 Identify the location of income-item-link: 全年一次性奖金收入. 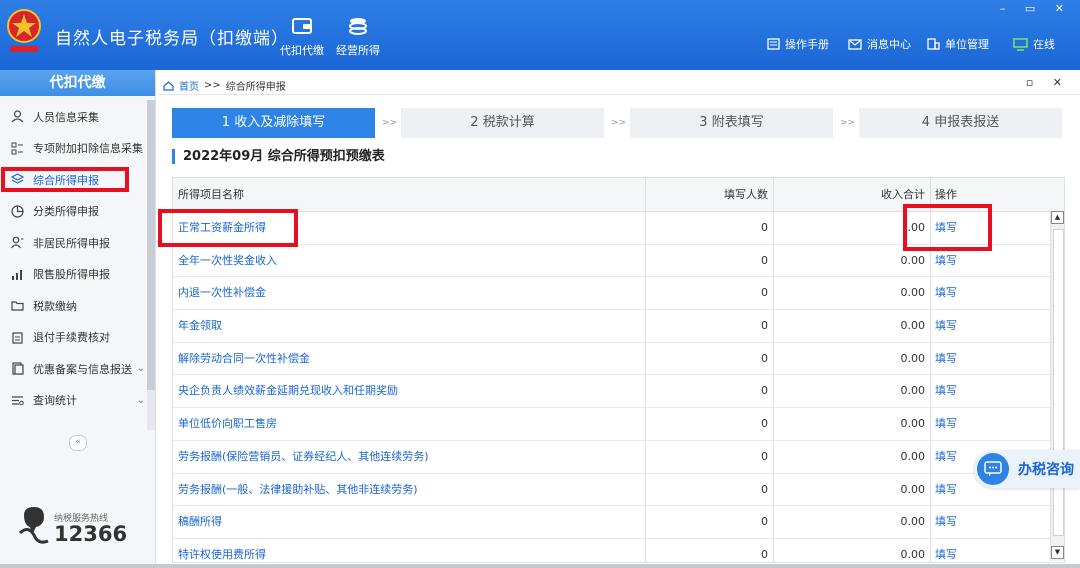
(409, 261).